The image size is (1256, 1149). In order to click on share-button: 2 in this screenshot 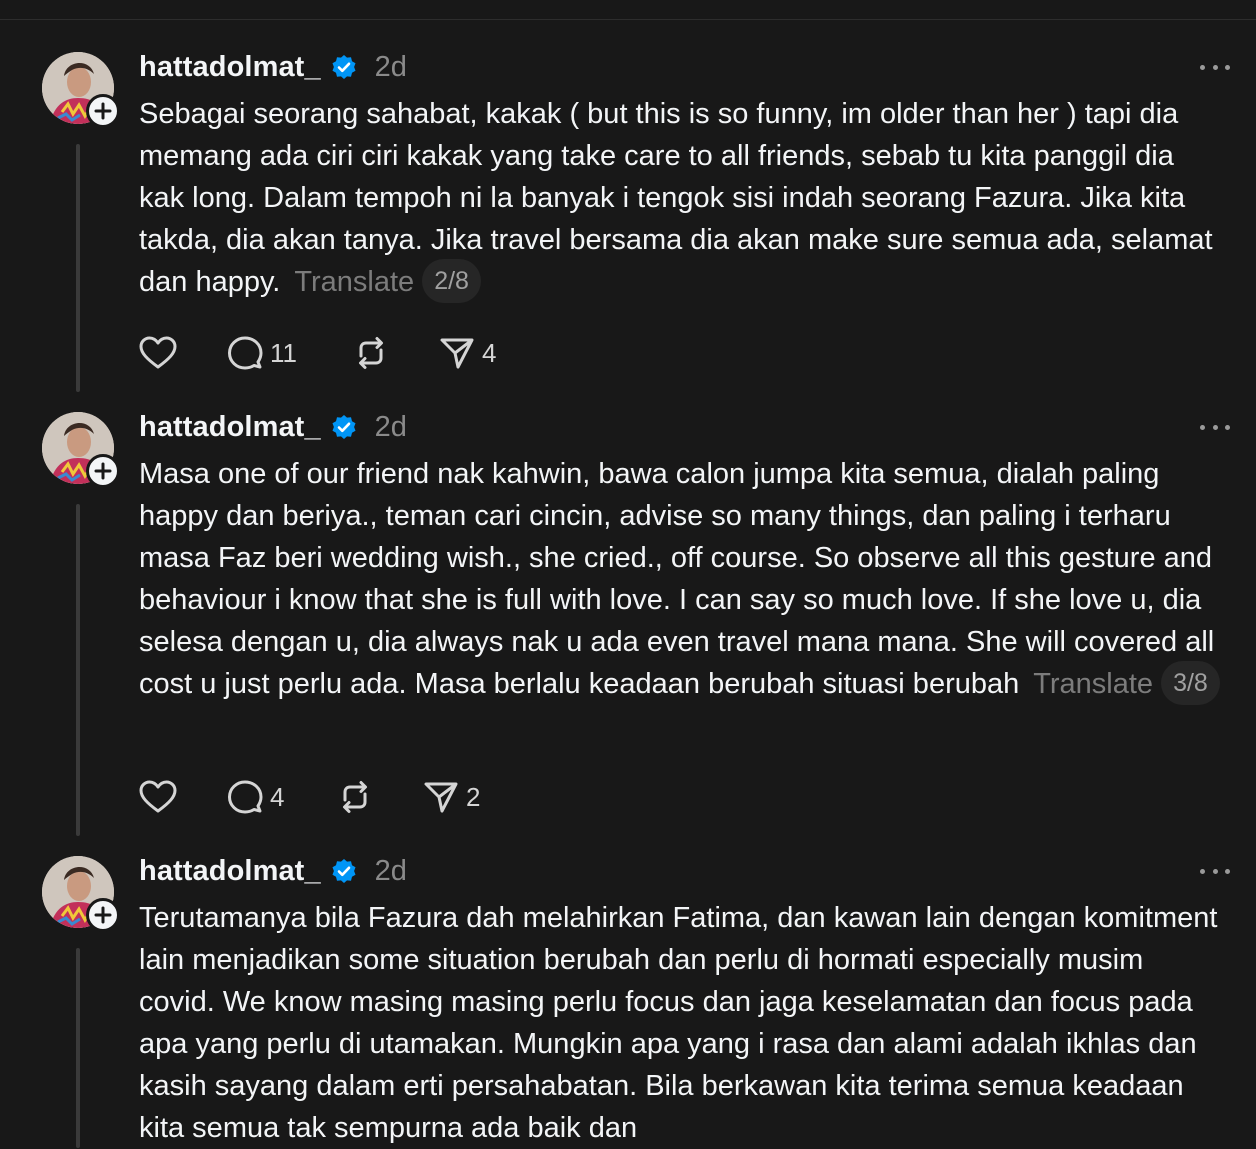, I will do `click(451, 797)`.